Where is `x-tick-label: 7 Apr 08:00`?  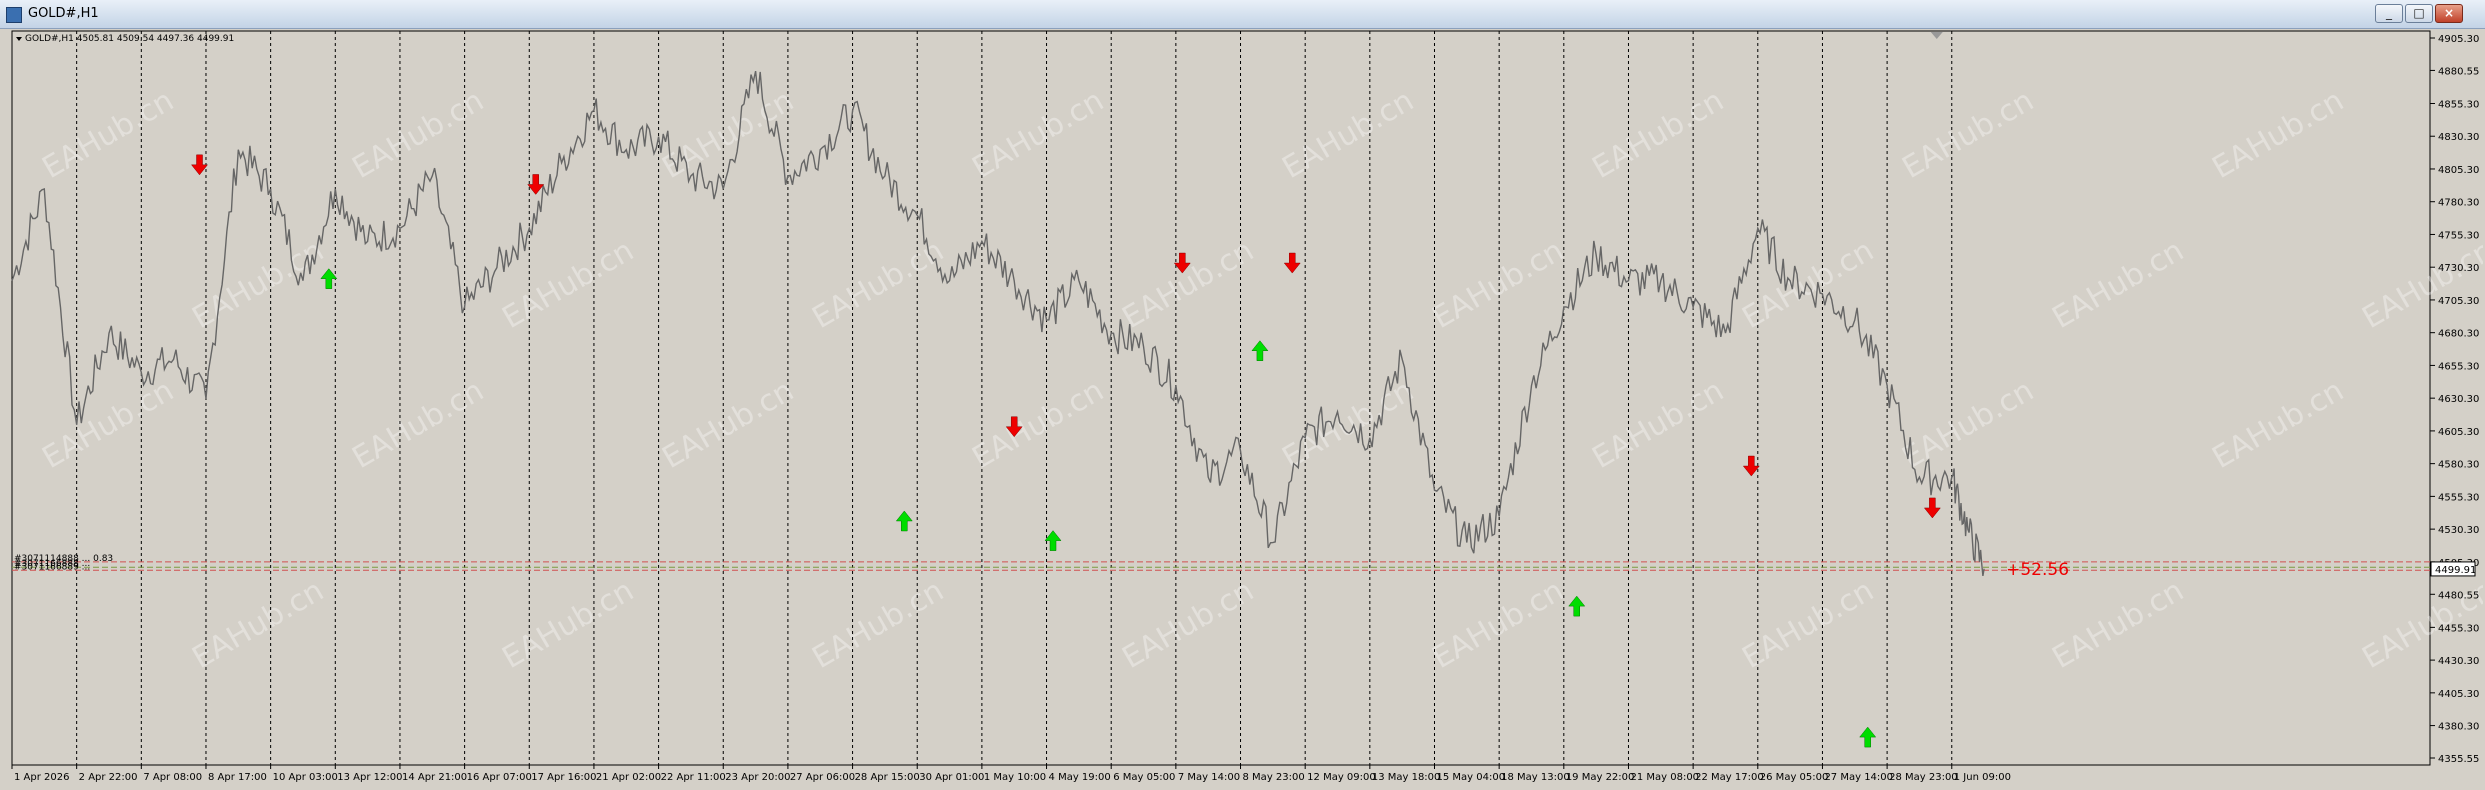 x-tick-label: 7 Apr 08:00 is located at coordinates (172, 777).